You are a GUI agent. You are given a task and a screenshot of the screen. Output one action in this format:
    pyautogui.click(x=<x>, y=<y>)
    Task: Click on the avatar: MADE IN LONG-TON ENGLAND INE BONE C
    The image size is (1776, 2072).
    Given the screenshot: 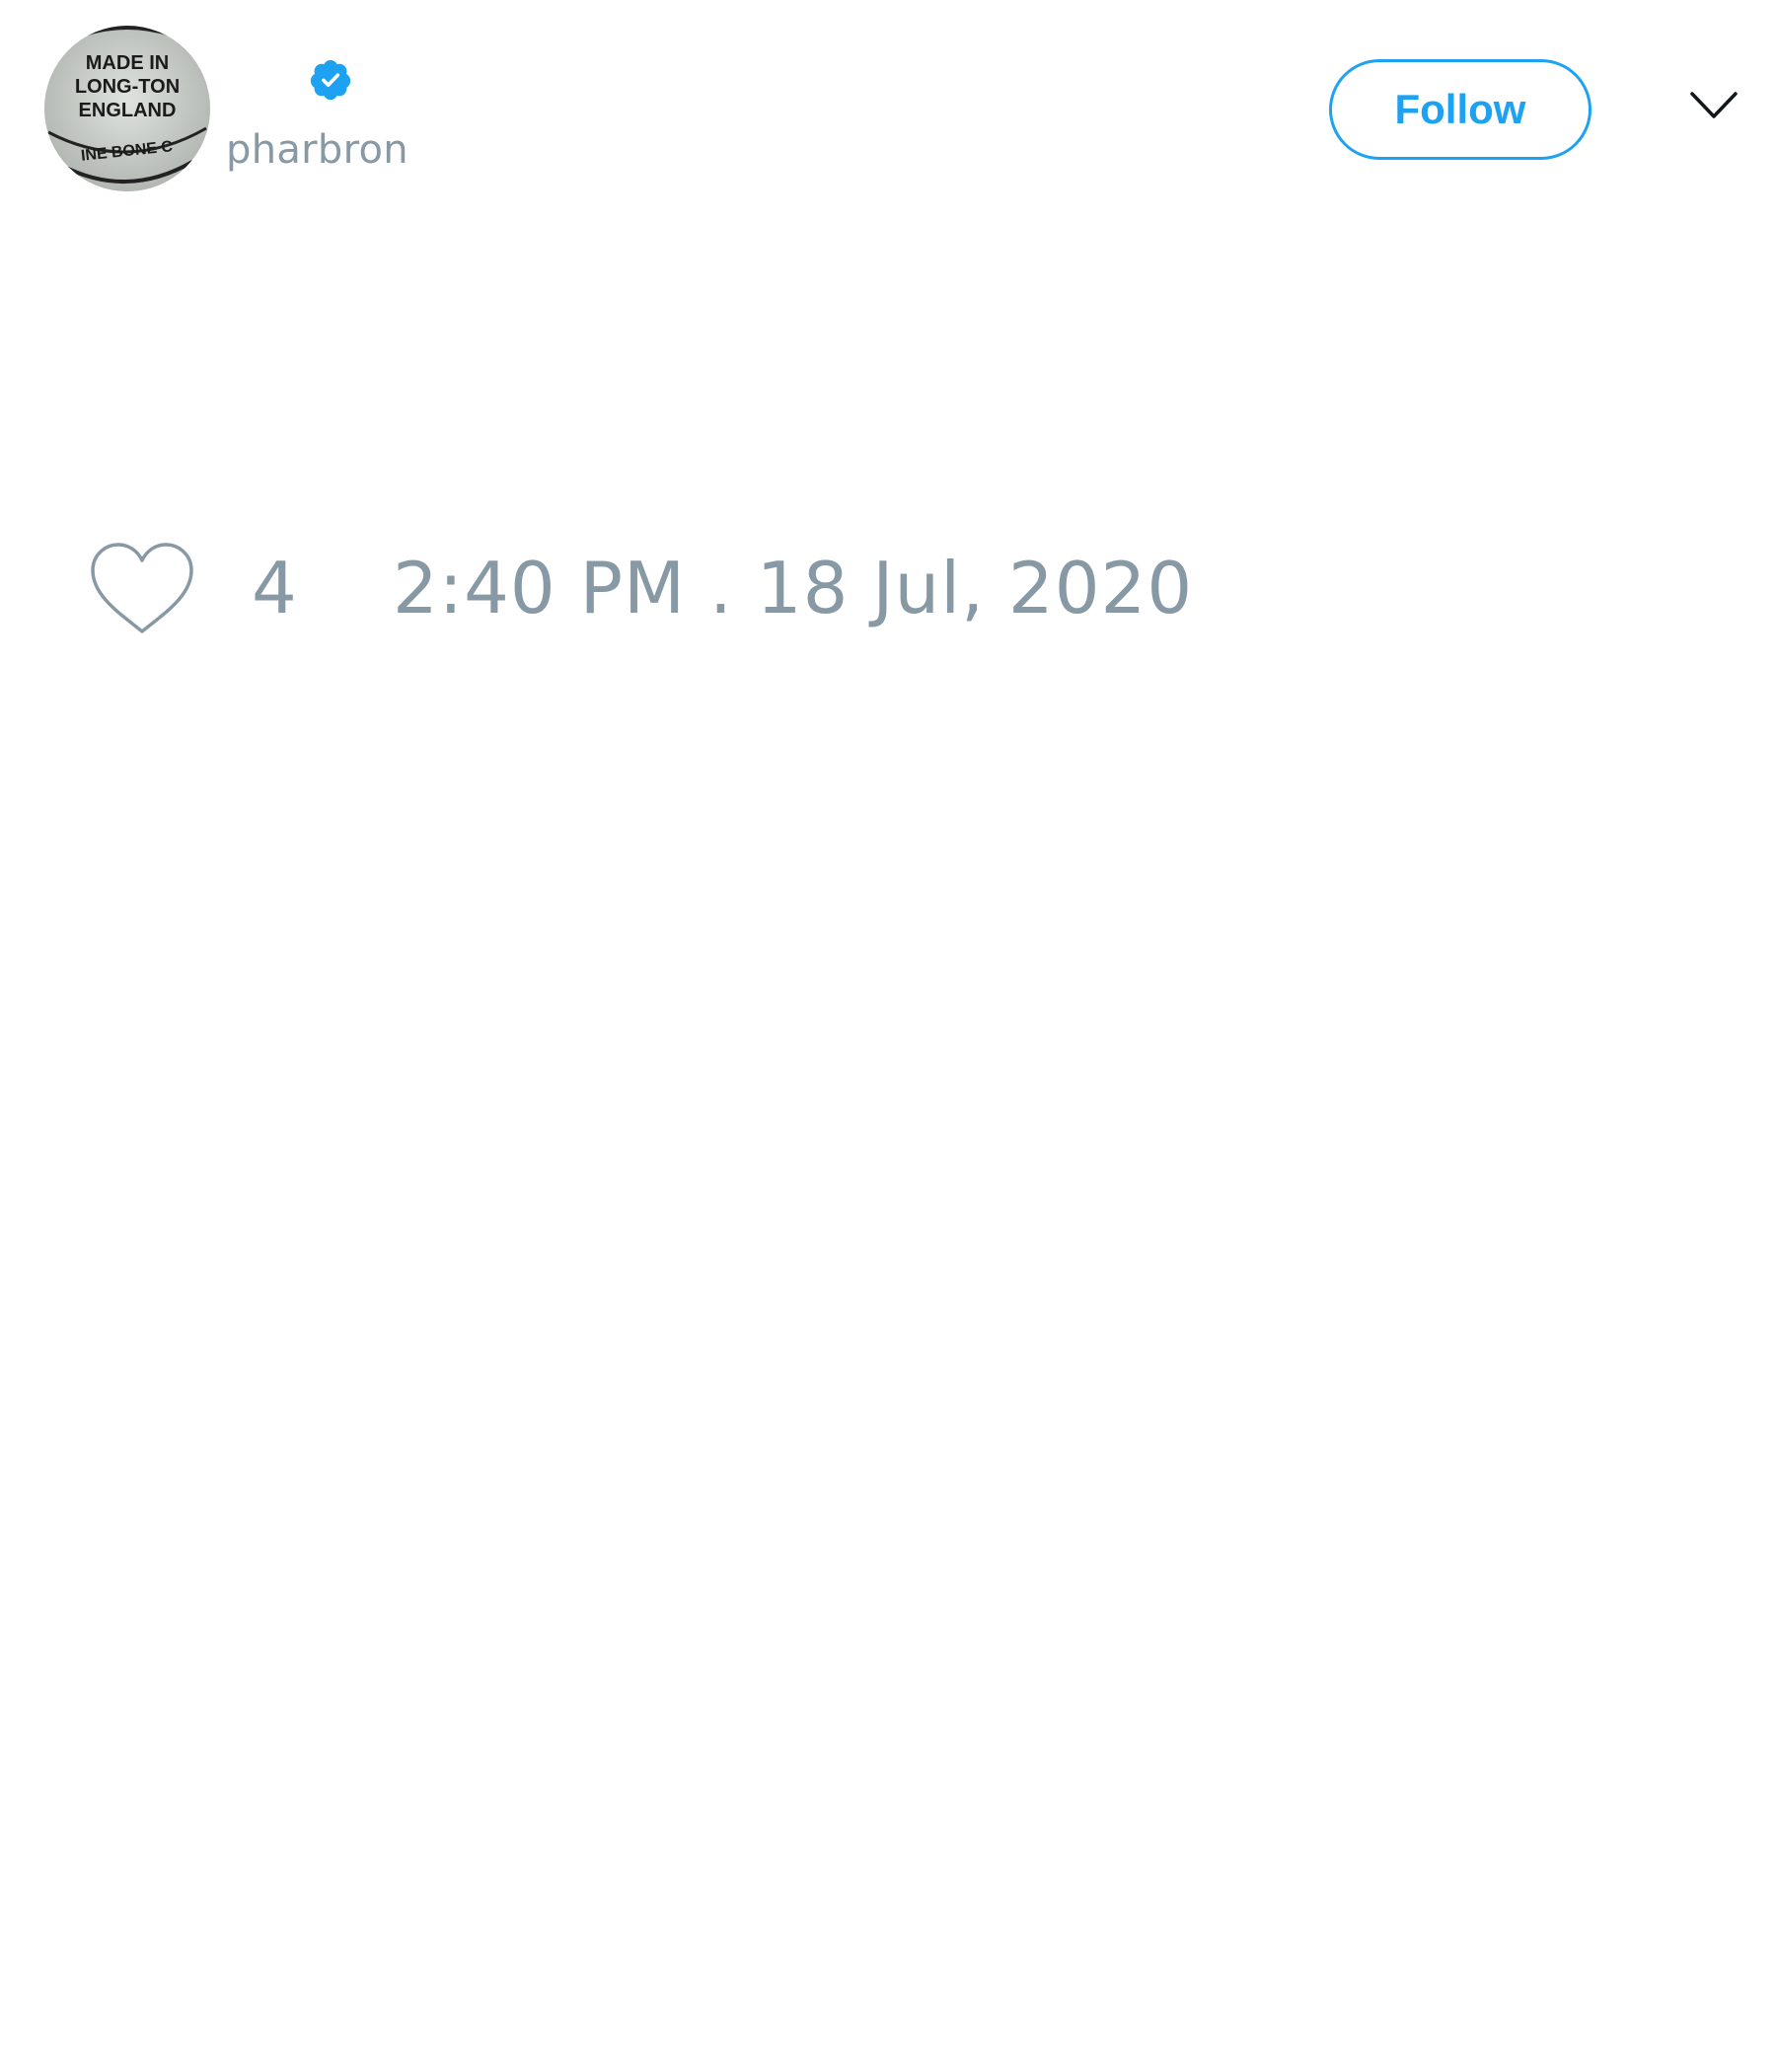 What is the action you would take?
    pyautogui.click(x=127, y=109)
    